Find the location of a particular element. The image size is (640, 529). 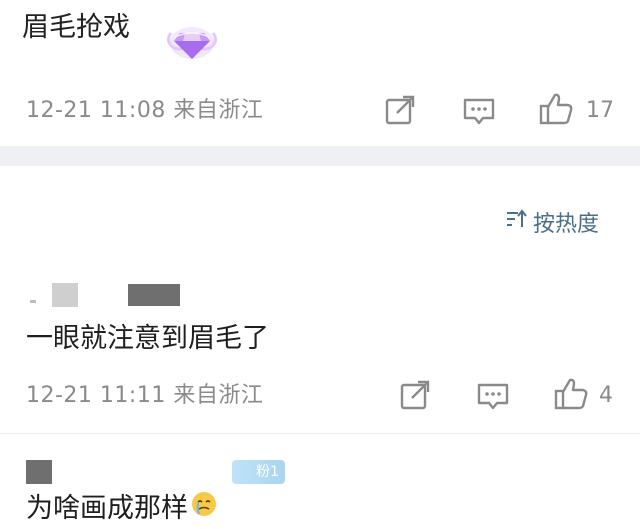

section-divider is located at coordinates (320, 156).